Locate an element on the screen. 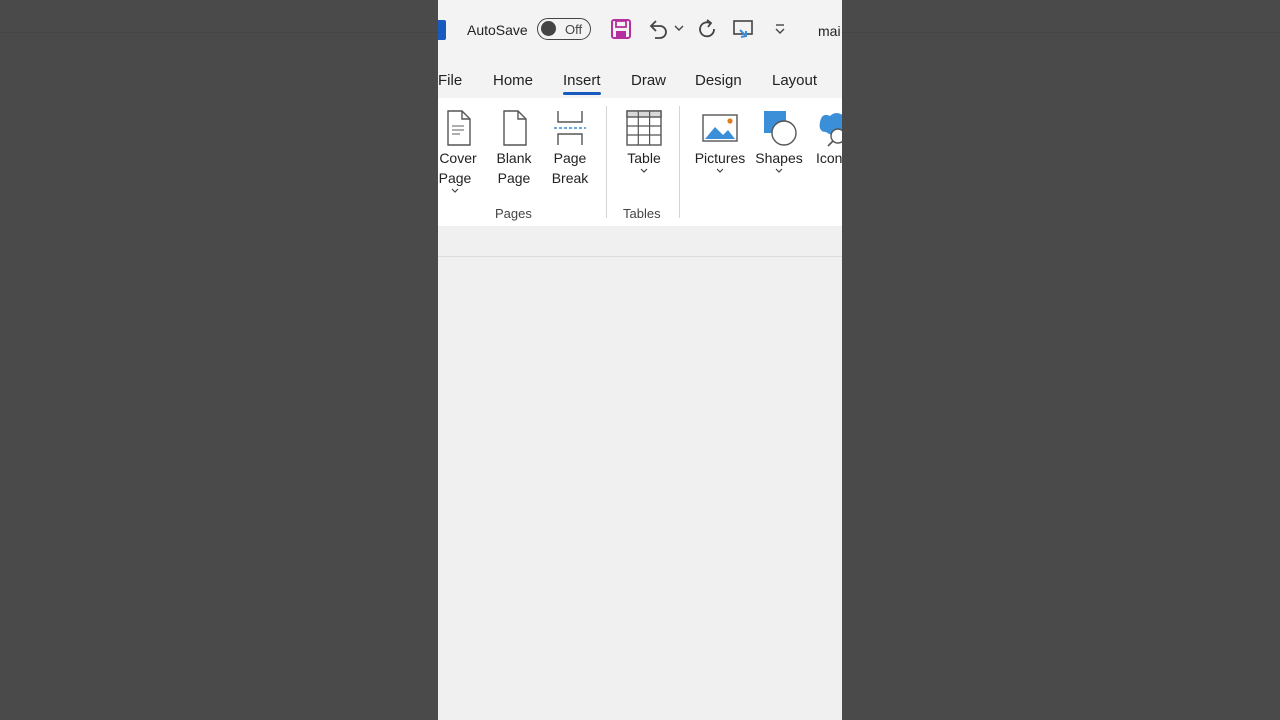  shapes-chevron-icon is located at coordinates (779, 170).